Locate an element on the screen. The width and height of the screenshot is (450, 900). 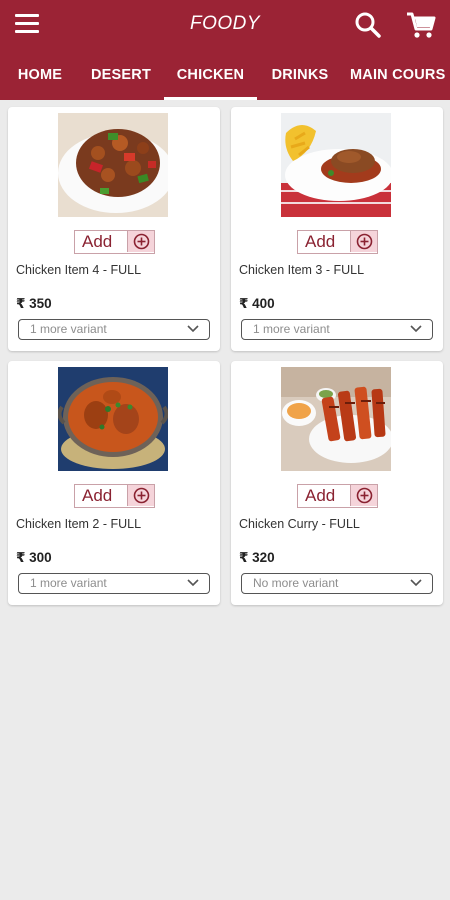
item-price: ₹ 400 is located at coordinates (257, 303).